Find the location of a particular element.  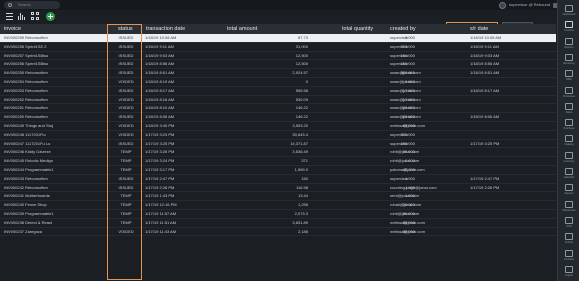

dashboard-icon is located at coordinates (569, 8).